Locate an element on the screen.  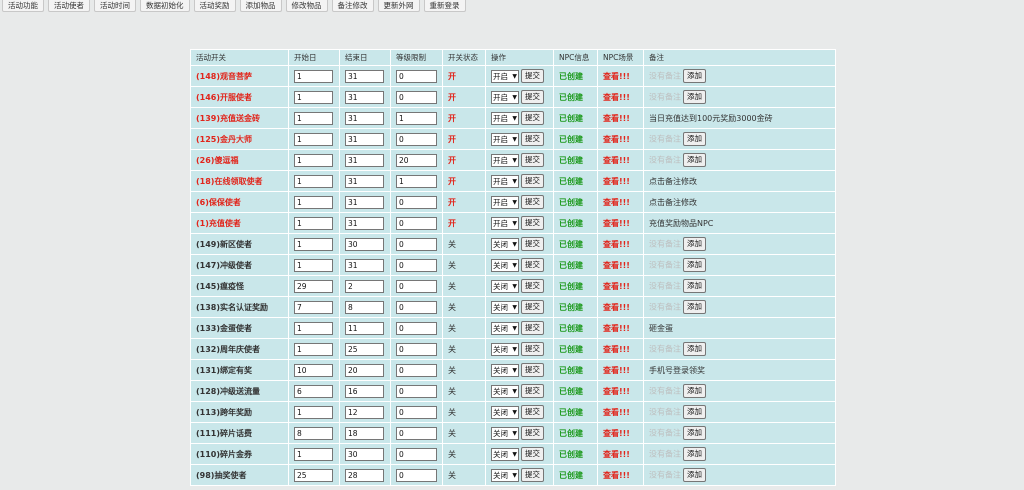
end-day-input: 25 is located at coordinates (364, 349).